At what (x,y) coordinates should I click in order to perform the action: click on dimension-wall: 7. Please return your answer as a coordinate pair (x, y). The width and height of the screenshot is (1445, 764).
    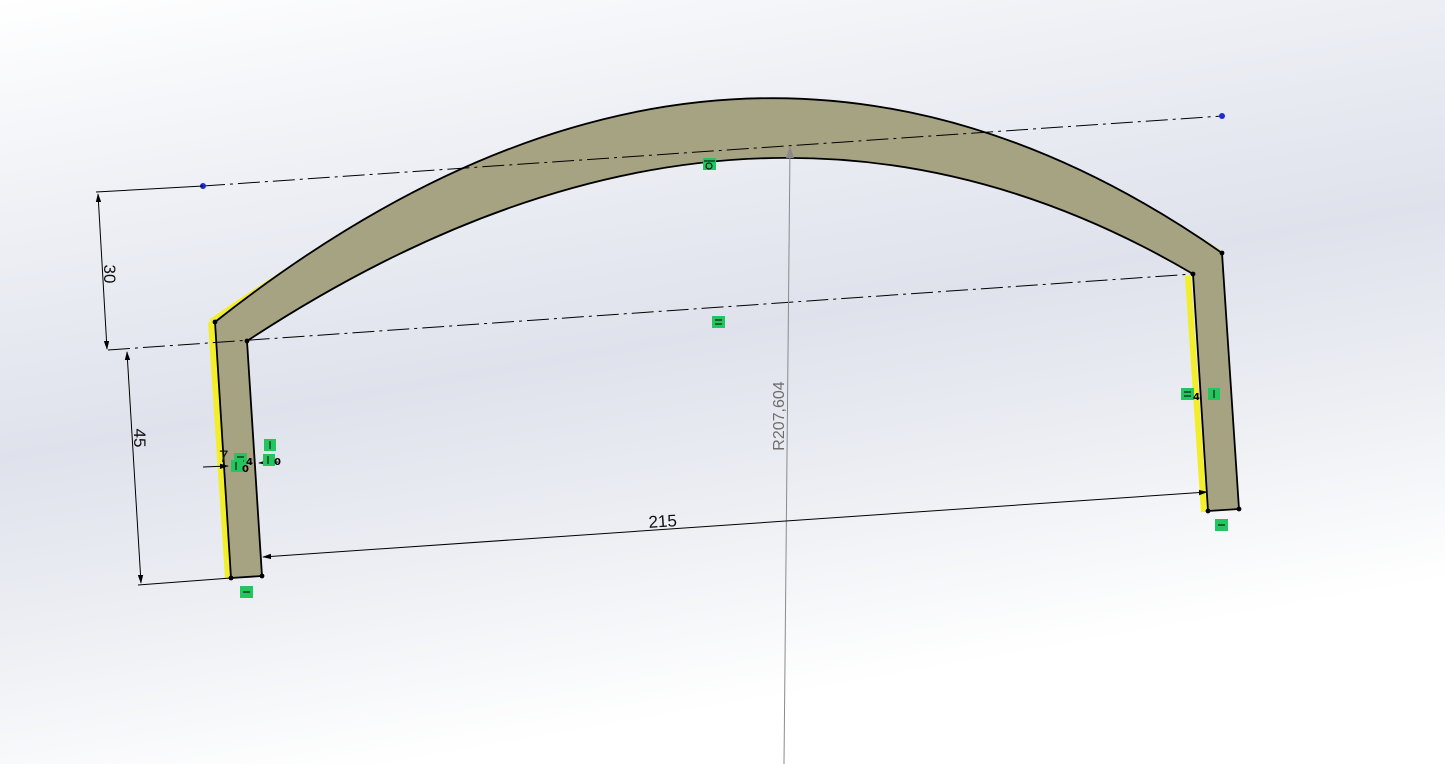
    Looking at the image, I should click on (223, 456).